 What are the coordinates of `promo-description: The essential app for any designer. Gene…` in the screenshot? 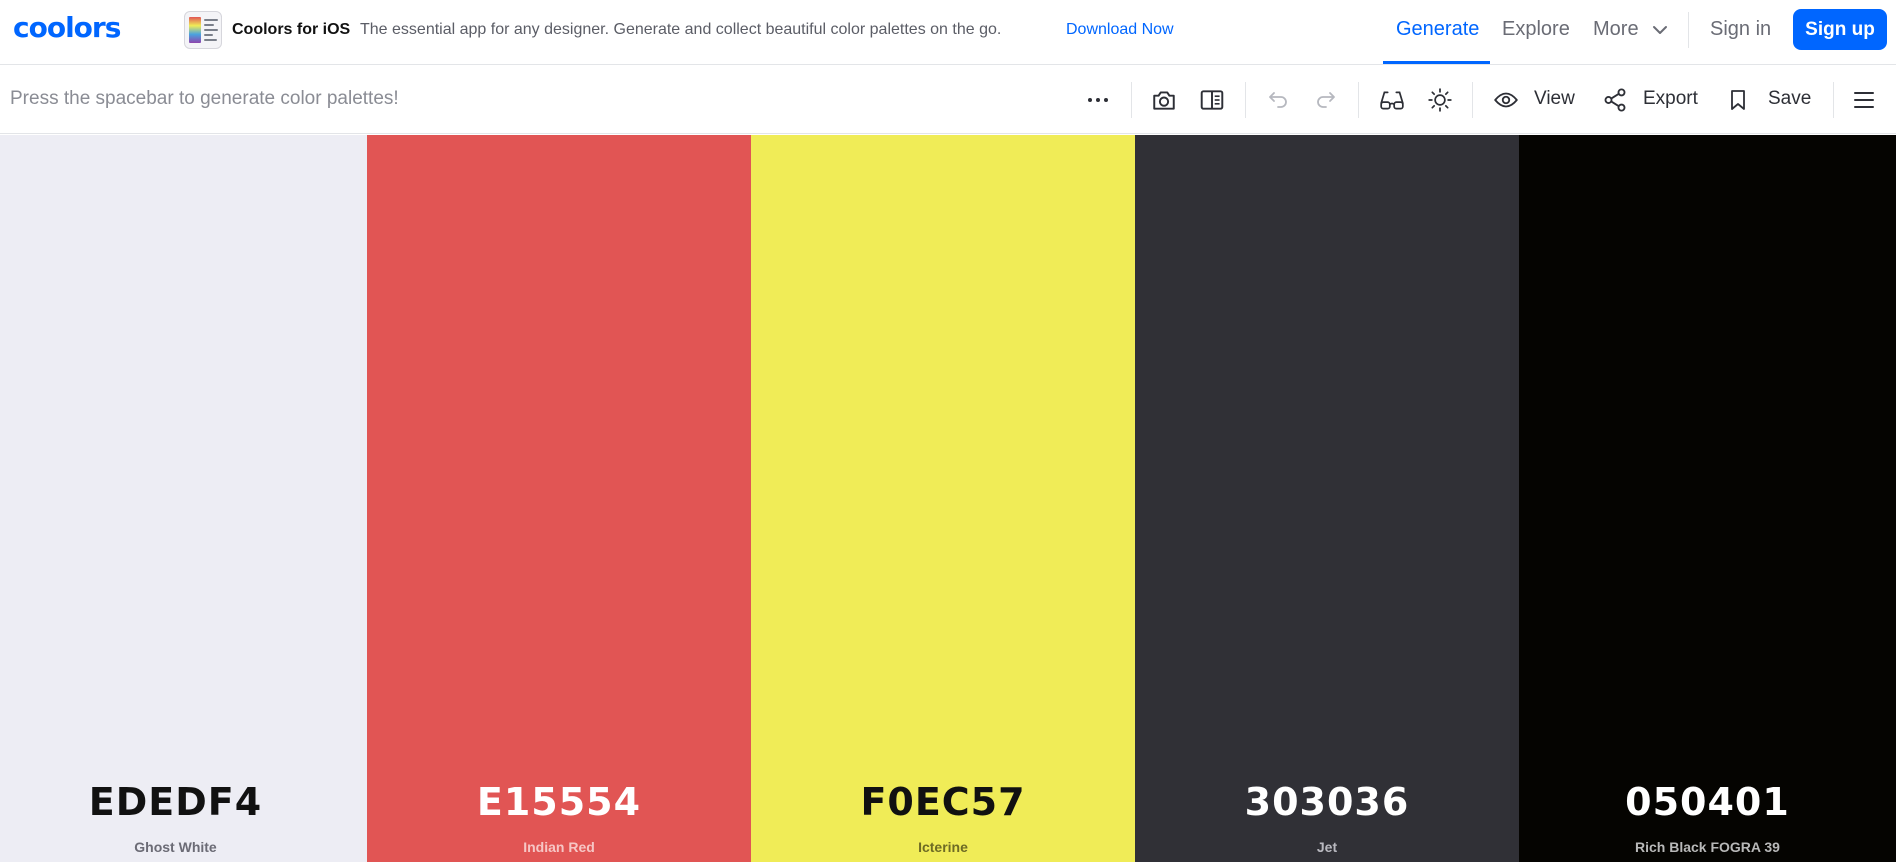 It's located at (681, 29).